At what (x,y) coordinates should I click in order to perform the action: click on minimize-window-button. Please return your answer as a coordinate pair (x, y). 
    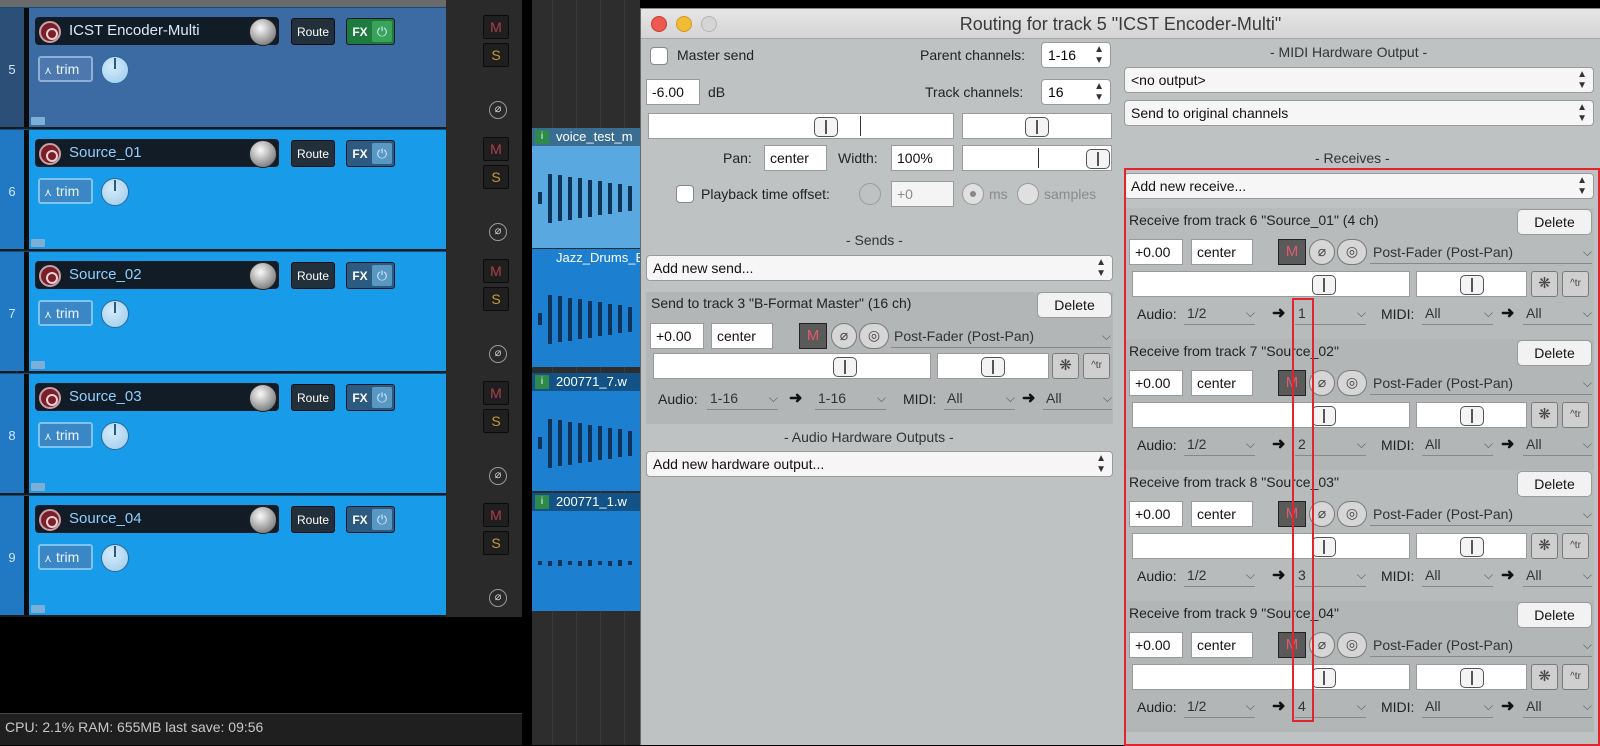
    Looking at the image, I should click on (684, 24).